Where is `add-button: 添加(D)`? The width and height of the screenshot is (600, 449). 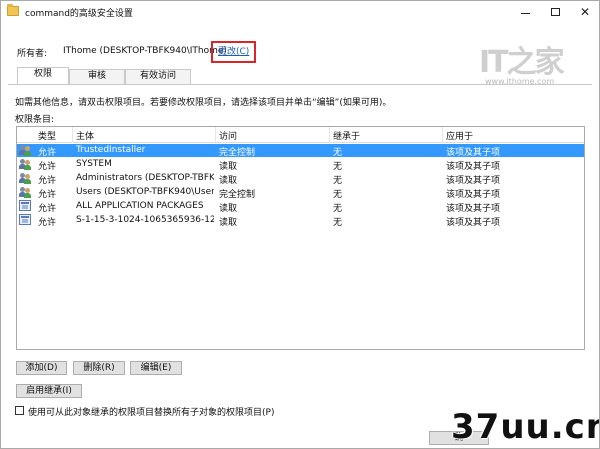 add-button: 添加(D) is located at coordinates (41, 368).